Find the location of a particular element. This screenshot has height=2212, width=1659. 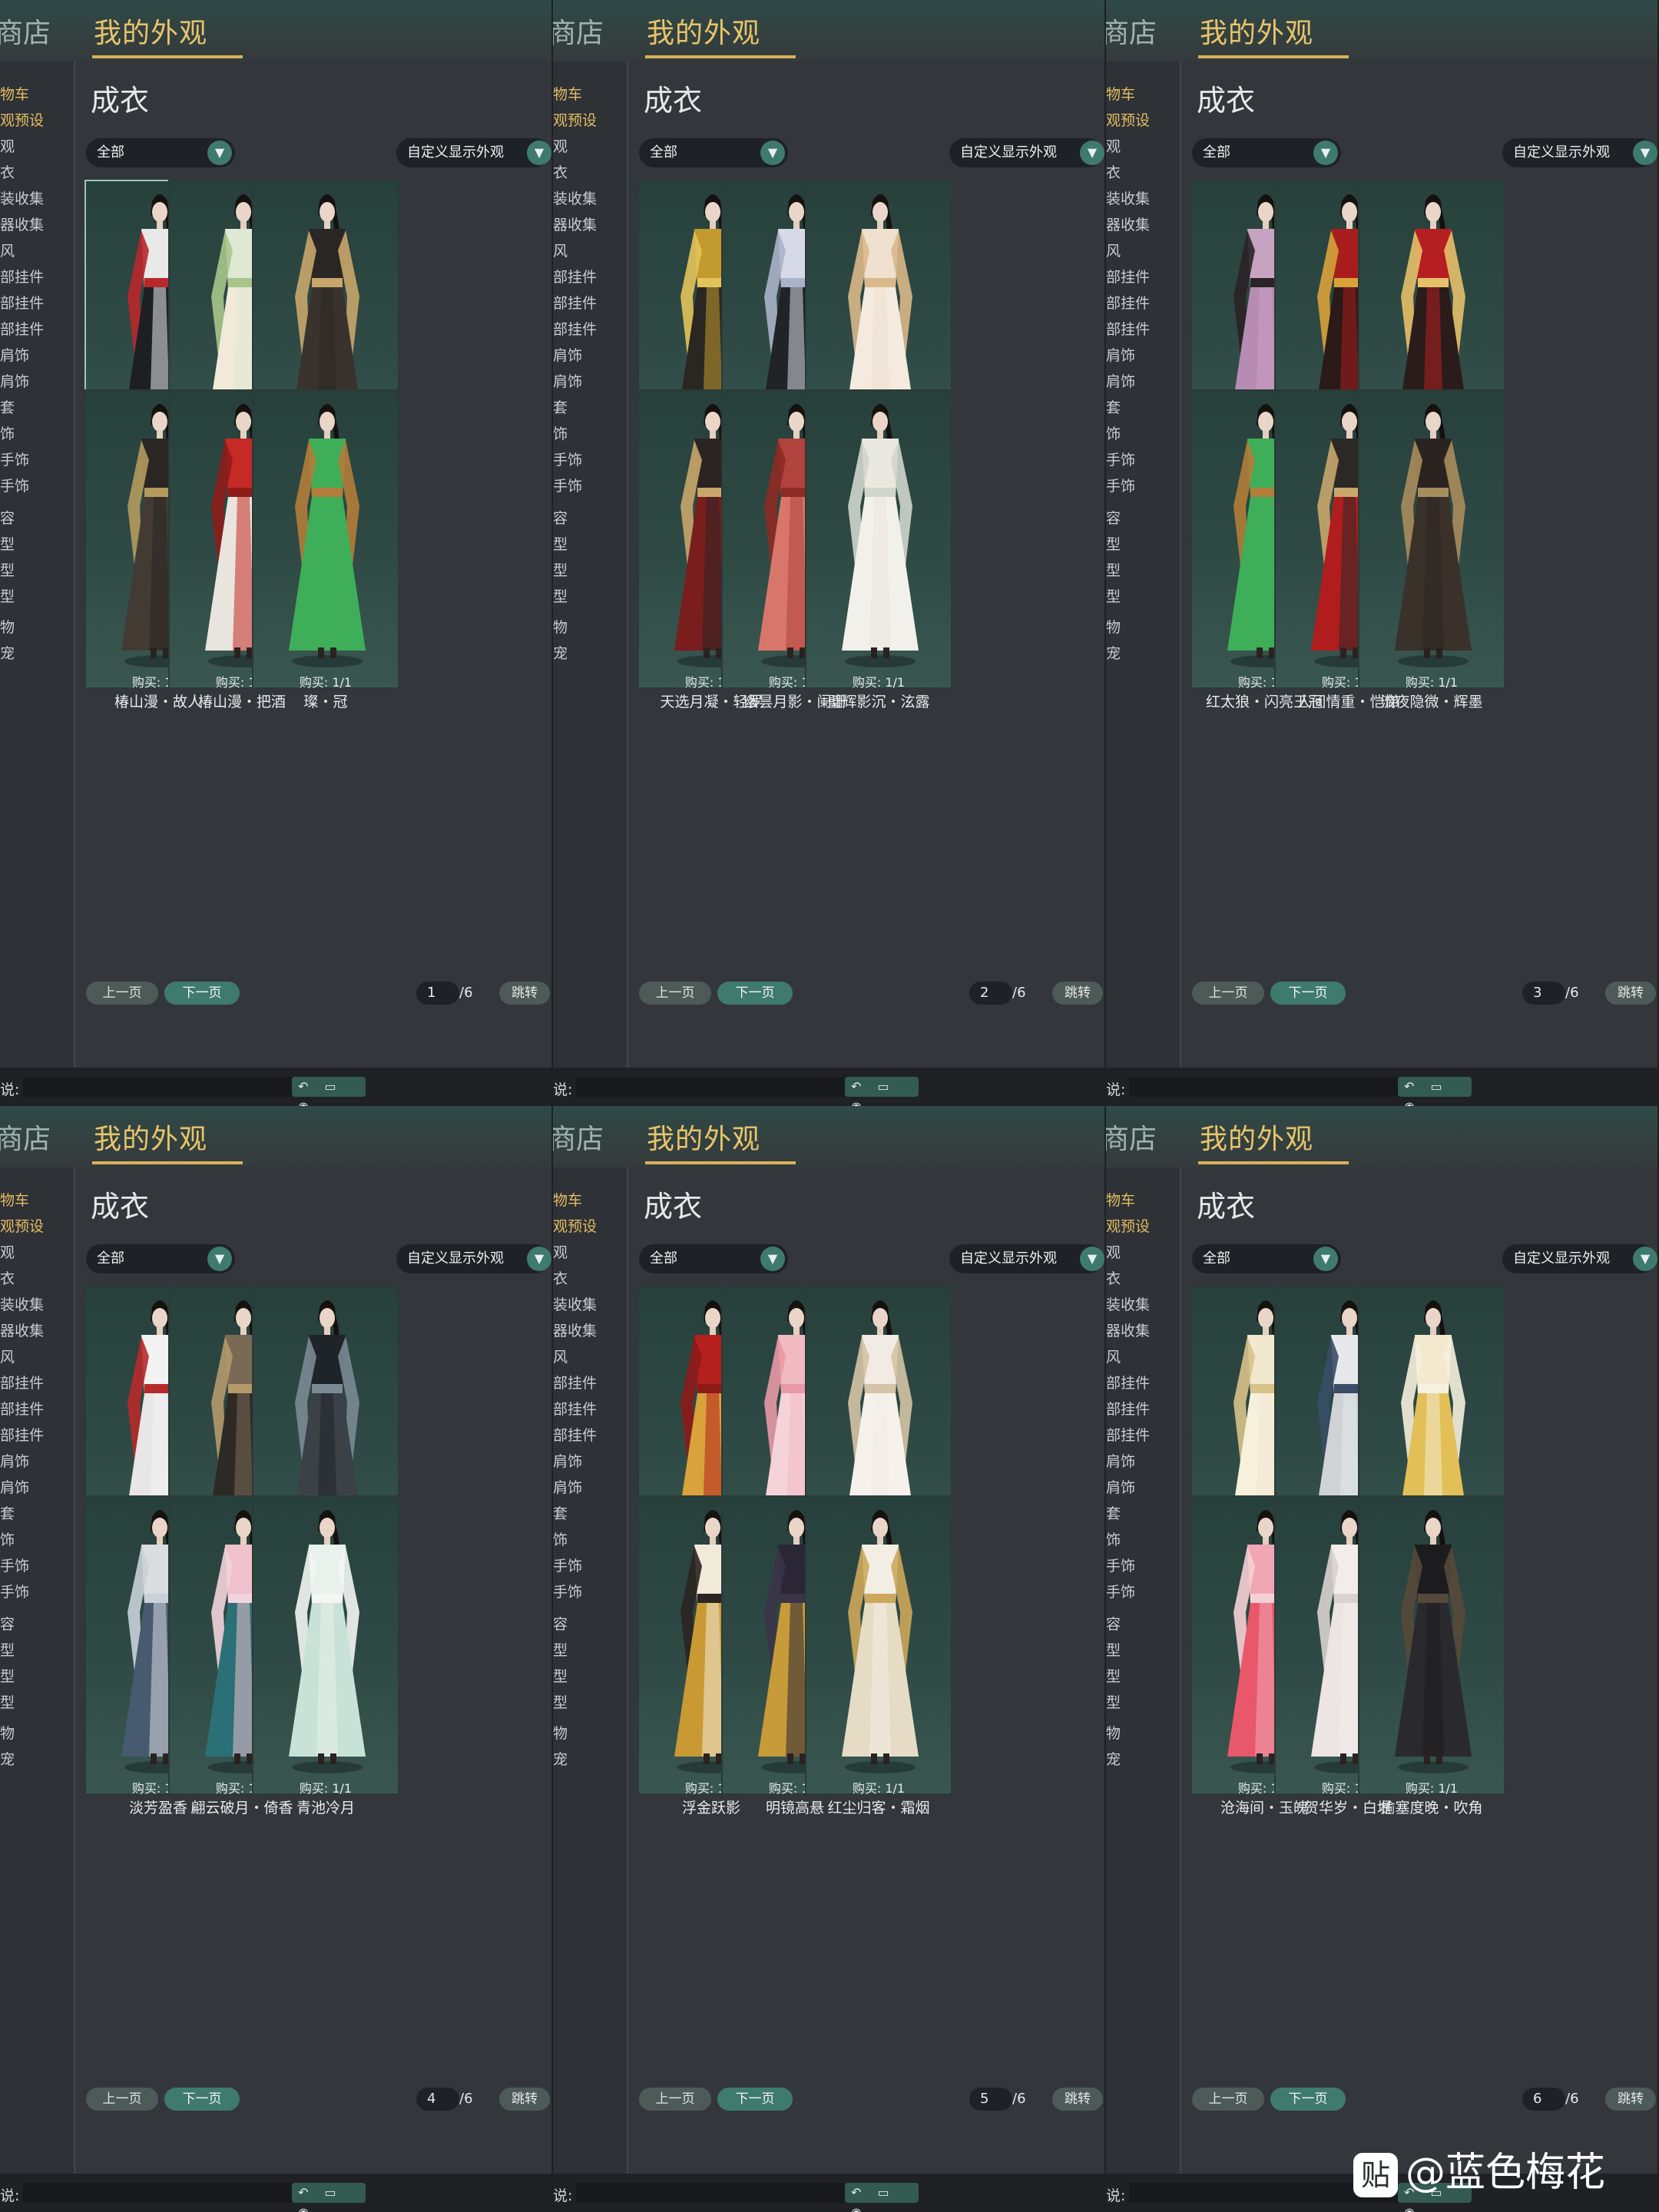

page-number-input: 4 is located at coordinates (438, 2099).